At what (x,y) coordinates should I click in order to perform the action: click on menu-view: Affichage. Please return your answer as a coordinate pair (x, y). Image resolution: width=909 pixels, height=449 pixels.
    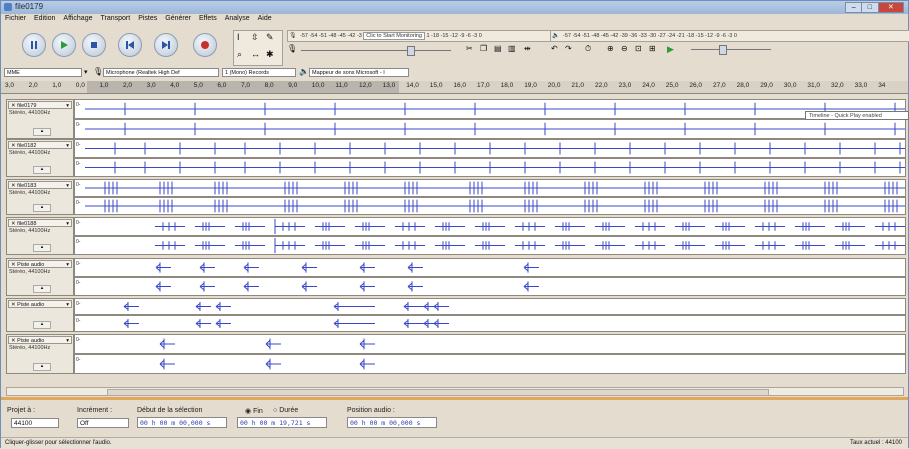
    Looking at the image, I should click on (77, 20).